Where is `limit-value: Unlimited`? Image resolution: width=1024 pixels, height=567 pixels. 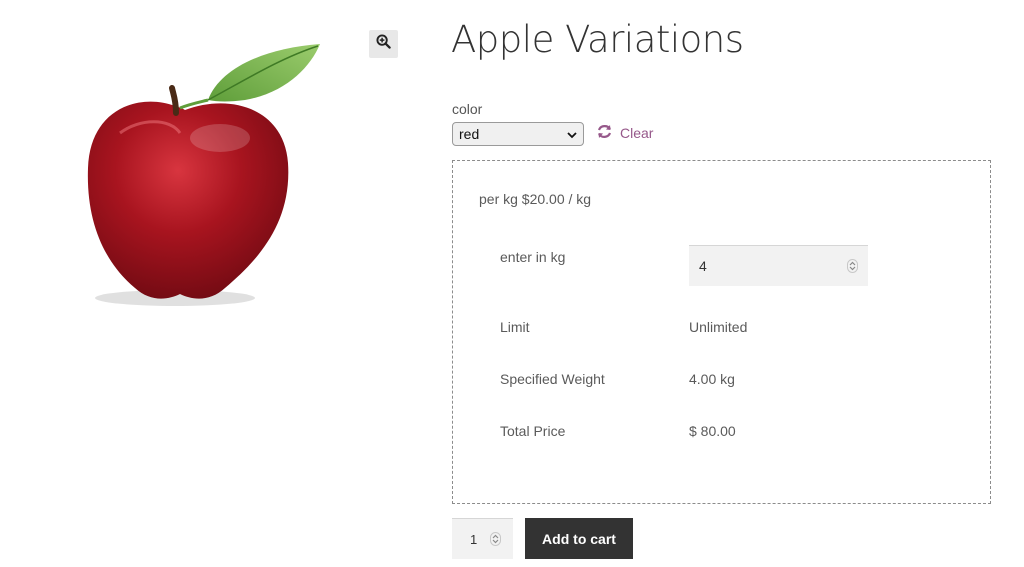 limit-value: Unlimited is located at coordinates (718, 327).